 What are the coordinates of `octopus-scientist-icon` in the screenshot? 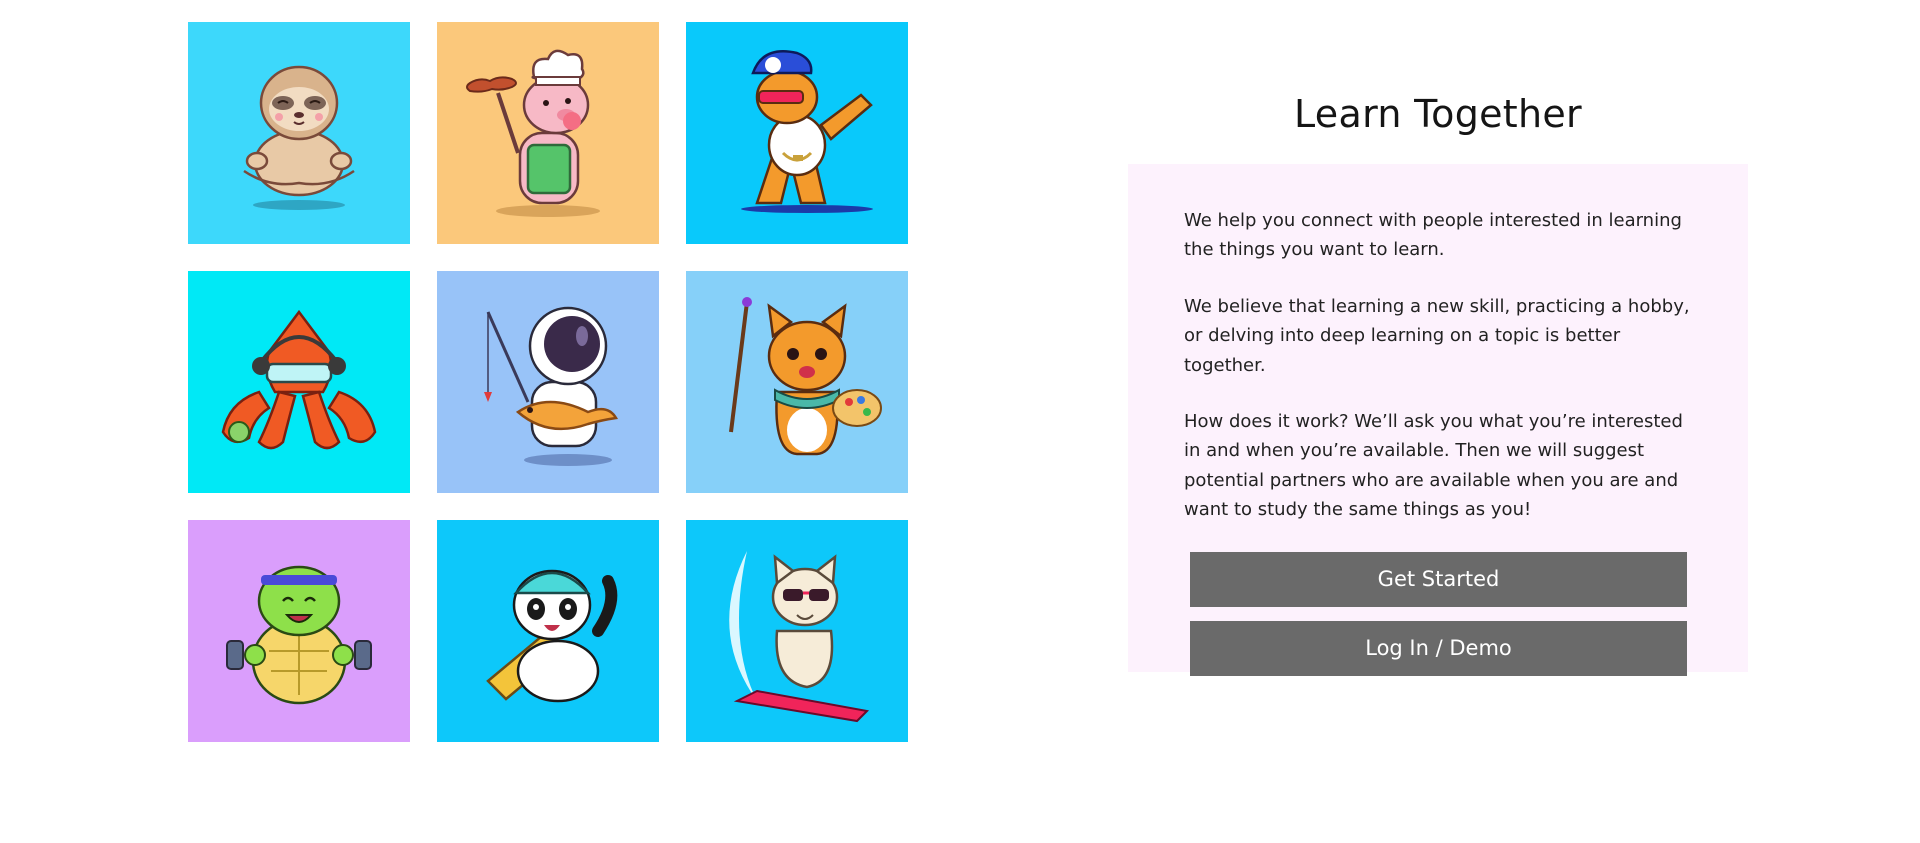 It's located at (299, 379).